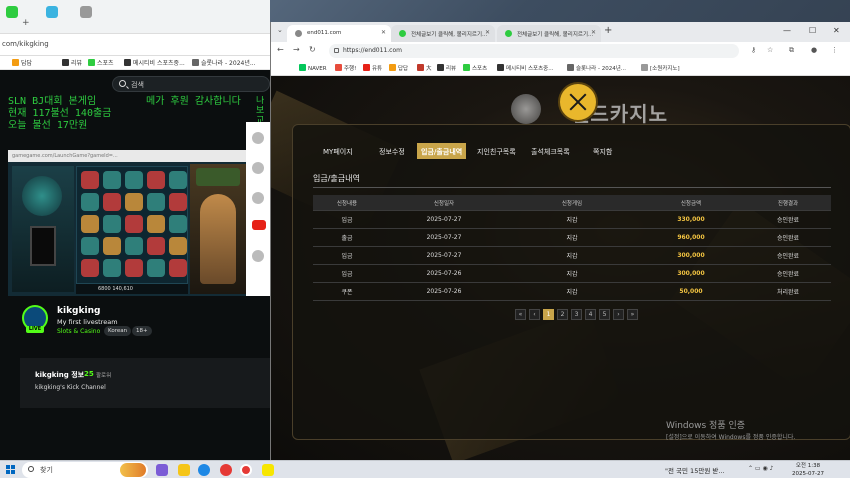 Image resolution: width=850 pixels, height=478 pixels. Describe the element at coordinates (578, 102) in the screenshot. I see `modal-close-icon` at that location.